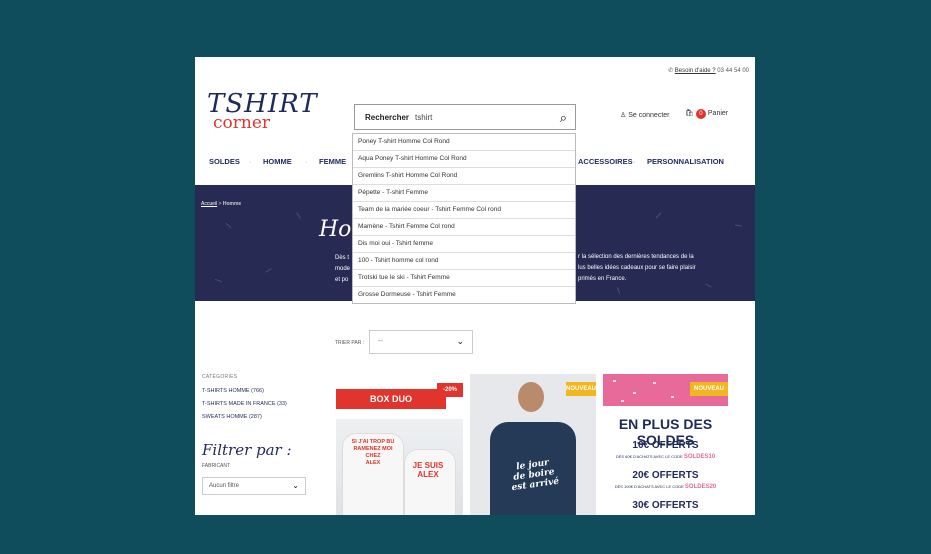 The image size is (931, 554). Describe the element at coordinates (665, 457) in the screenshot. I see `promo-sub-1: DÈS 60€ D'ACHATS AVEC LE CODE SOLDES10` at that location.